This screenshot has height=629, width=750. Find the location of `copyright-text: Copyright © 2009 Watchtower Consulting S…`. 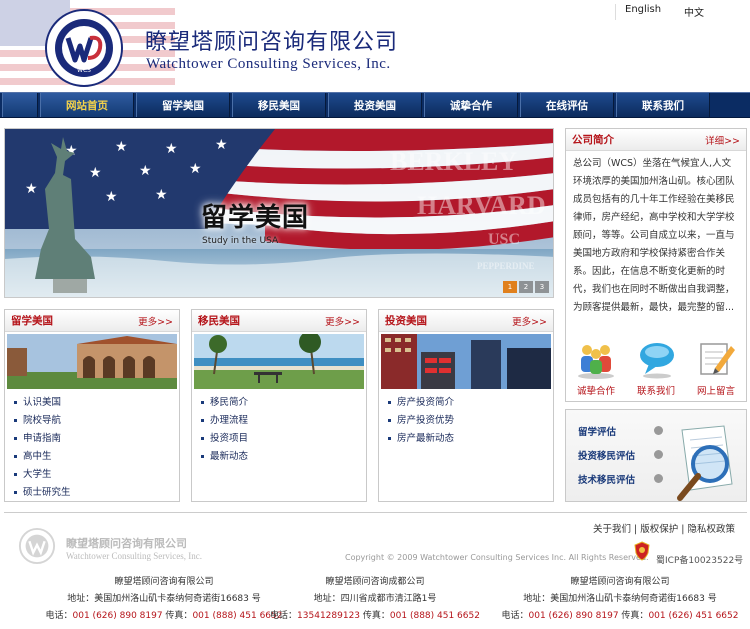

copyright-text: Copyright © 2009 Watchtower Consulting S… is located at coordinates (497, 557).